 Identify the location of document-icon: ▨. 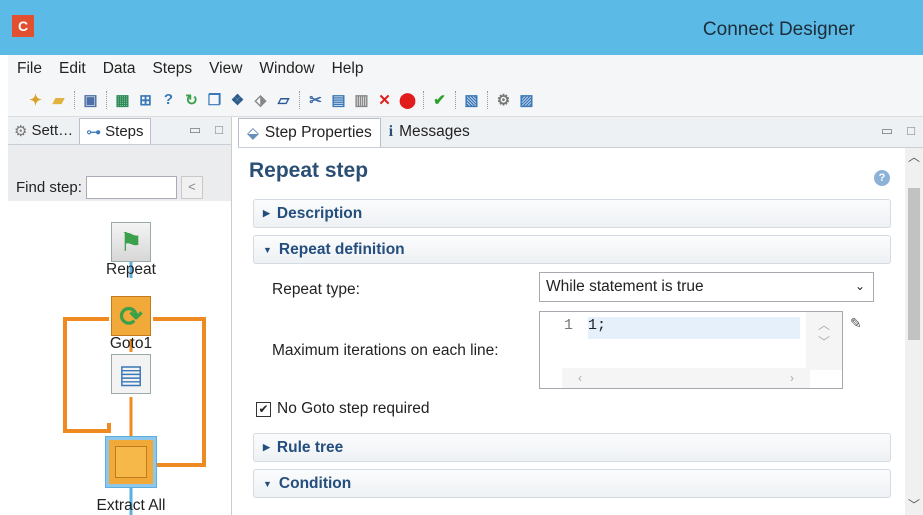
(527, 100).